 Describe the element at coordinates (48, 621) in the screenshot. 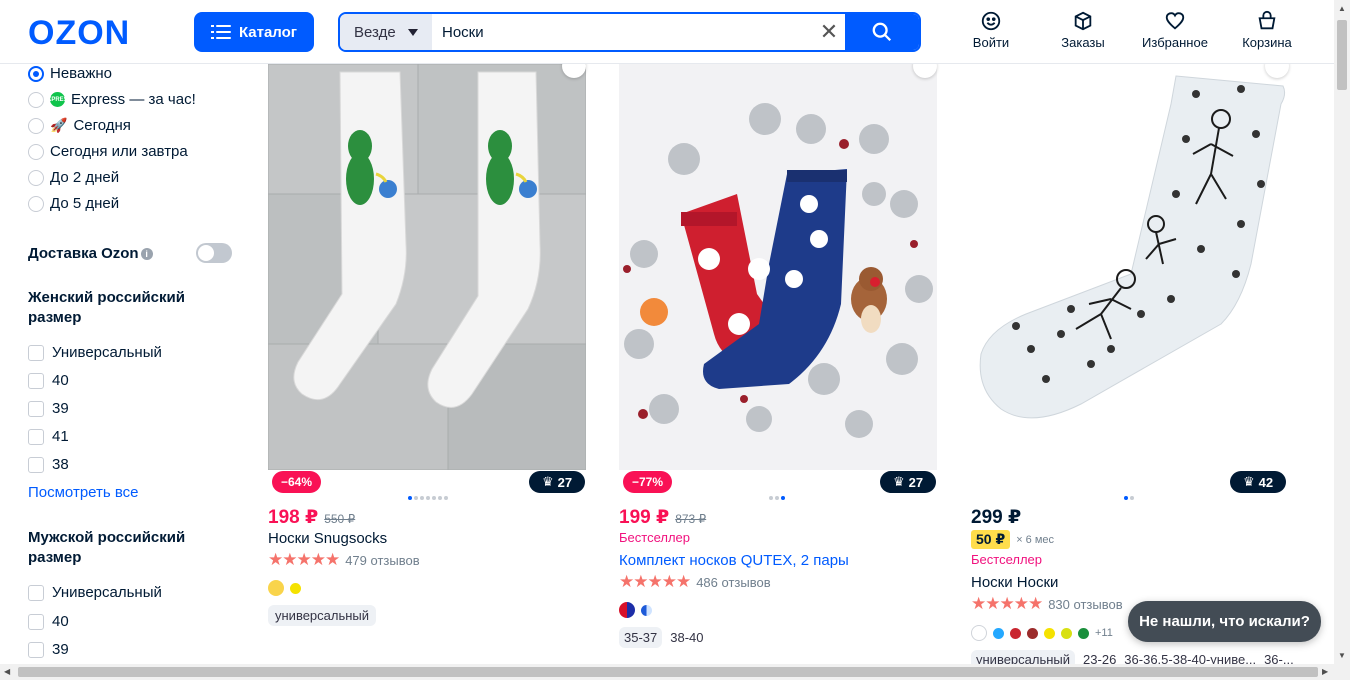

I see `men-size-option: 40` at that location.